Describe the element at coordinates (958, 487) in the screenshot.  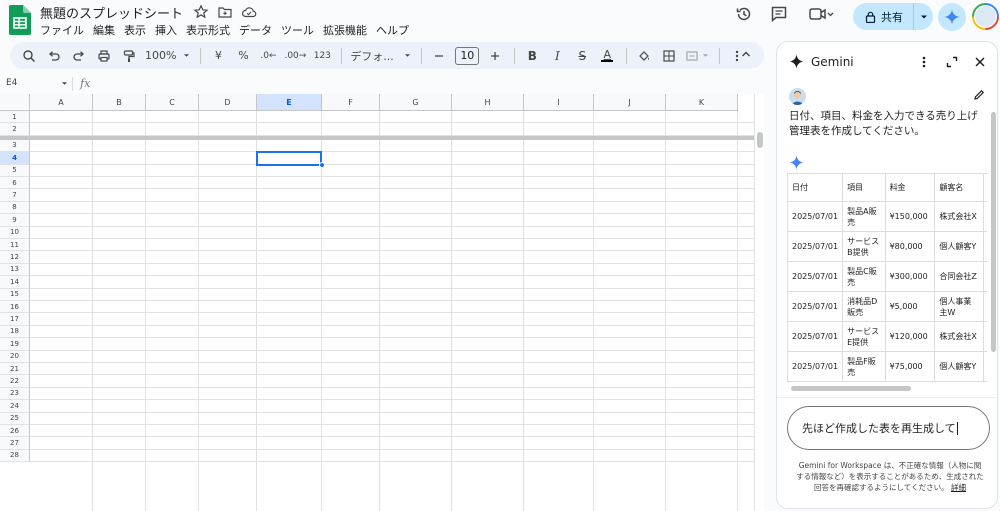
I see `disclaimer-learn-more-link: 詳細` at that location.